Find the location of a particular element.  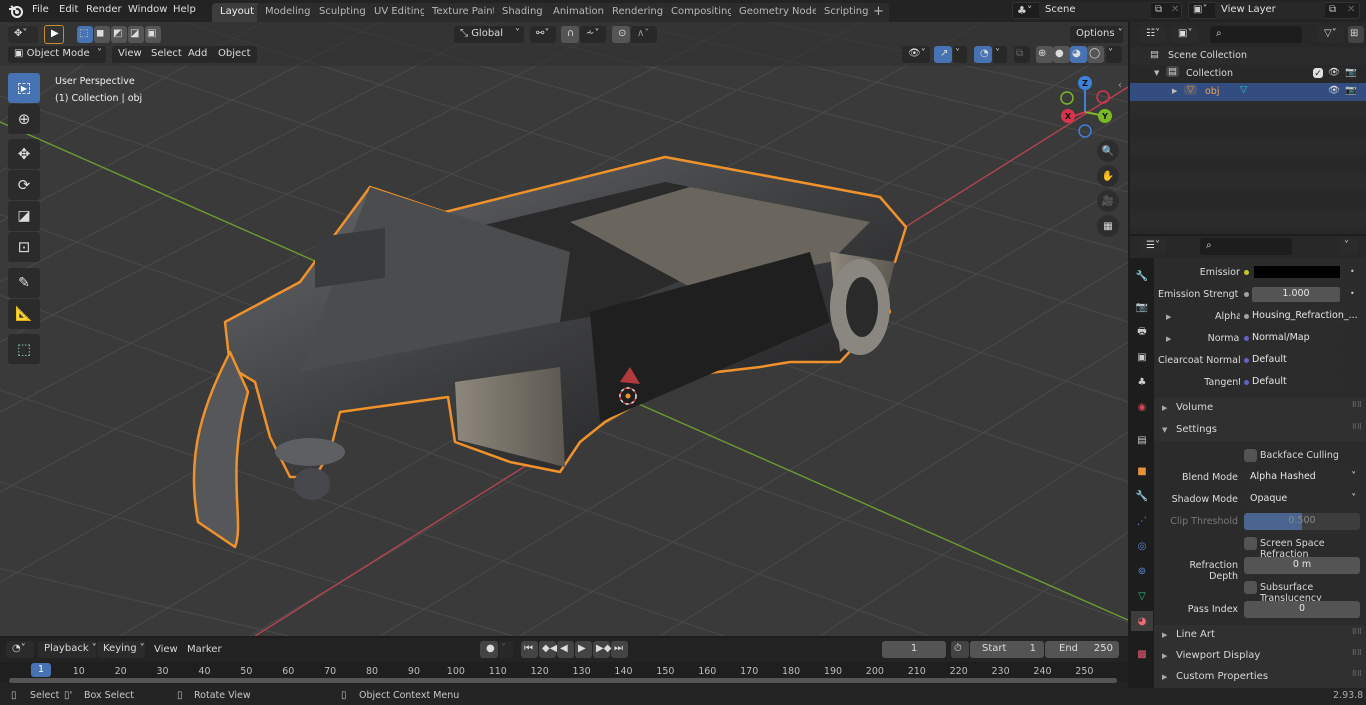

outliner-row-obj: ▶ ▽ obj ▽ 👁 📷 is located at coordinates (1248, 92).